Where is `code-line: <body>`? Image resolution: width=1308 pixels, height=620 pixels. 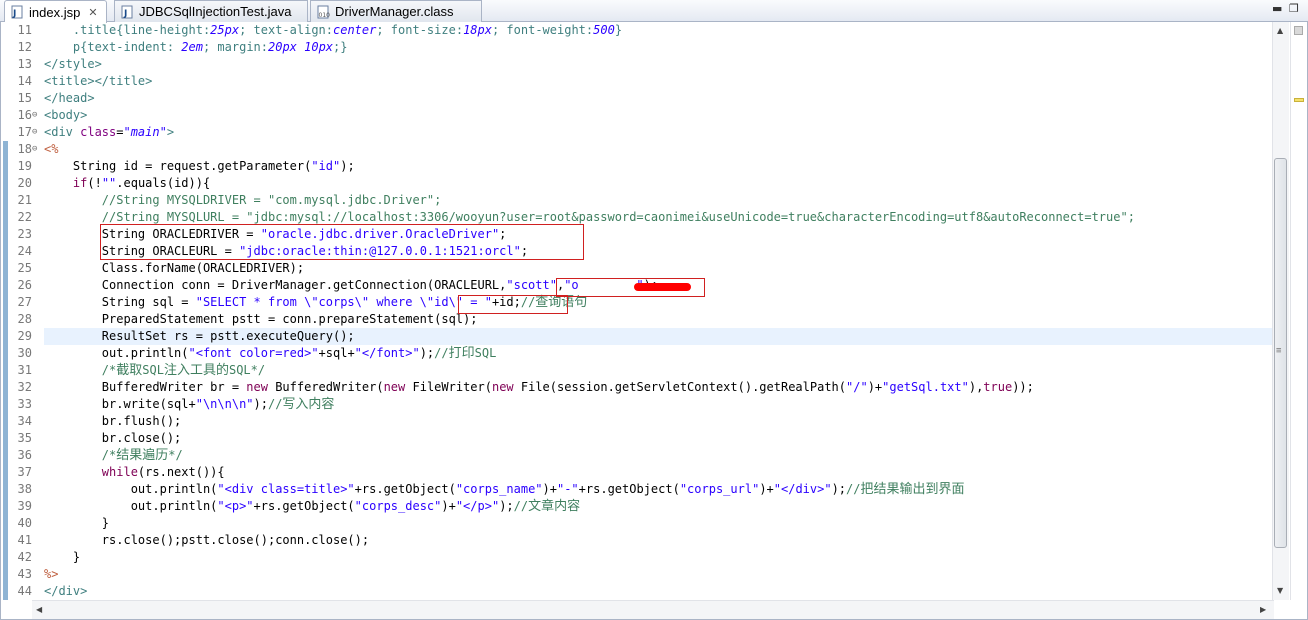
code-line: <body> is located at coordinates (65, 115).